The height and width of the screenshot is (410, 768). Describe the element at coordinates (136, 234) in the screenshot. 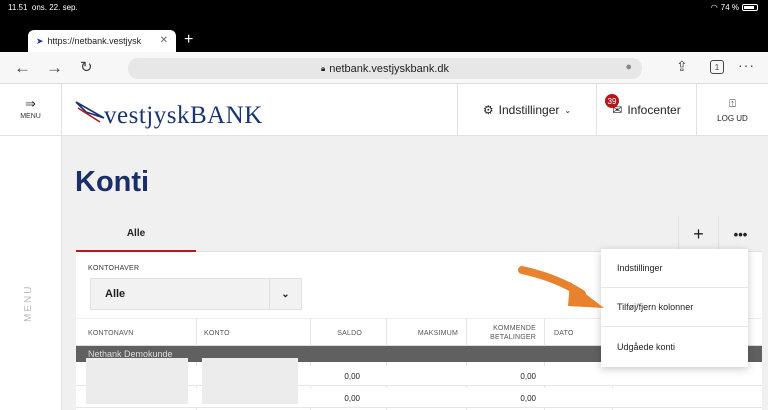

I see `tab-alle: Alle` at that location.